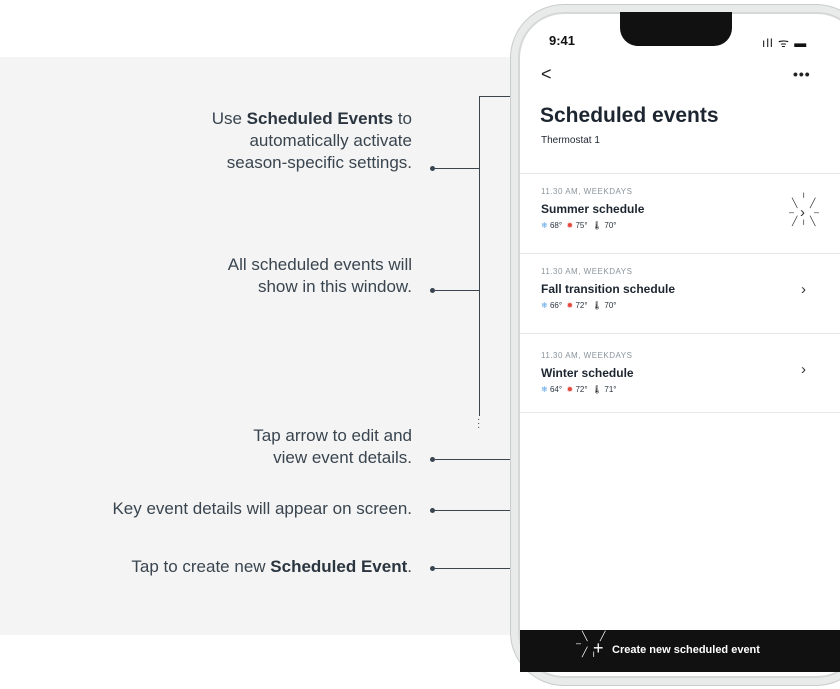  Describe the element at coordinates (579, 305) in the screenshot. I see `event-temps: ❄ 66° ✹ 72° 🌡 70°` at that location.